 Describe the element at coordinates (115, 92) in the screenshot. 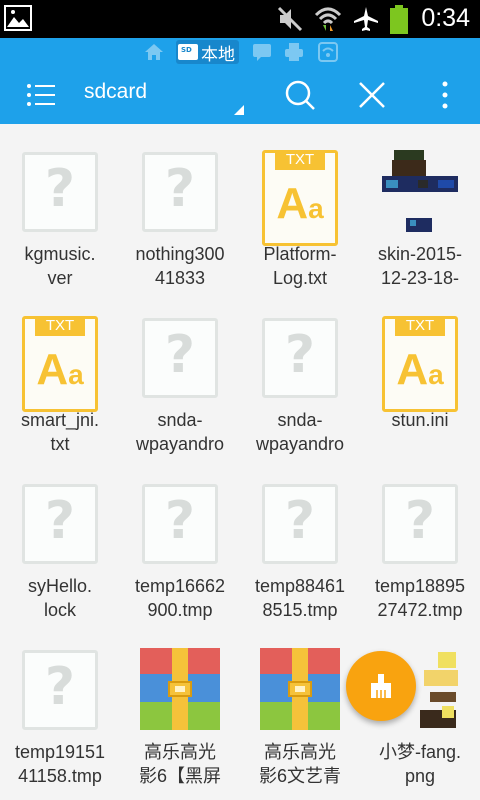

I see `current-path: sdcard` at that location.